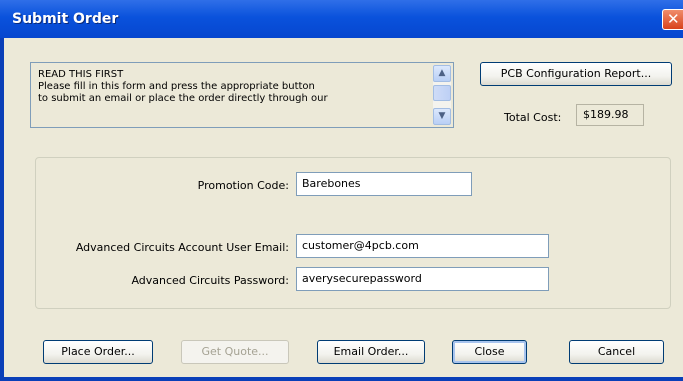  What do you see at coordinates (422, 279) in the screenshot?
I see `password-input: averysecurepassword` at bounding box center [422, 279].